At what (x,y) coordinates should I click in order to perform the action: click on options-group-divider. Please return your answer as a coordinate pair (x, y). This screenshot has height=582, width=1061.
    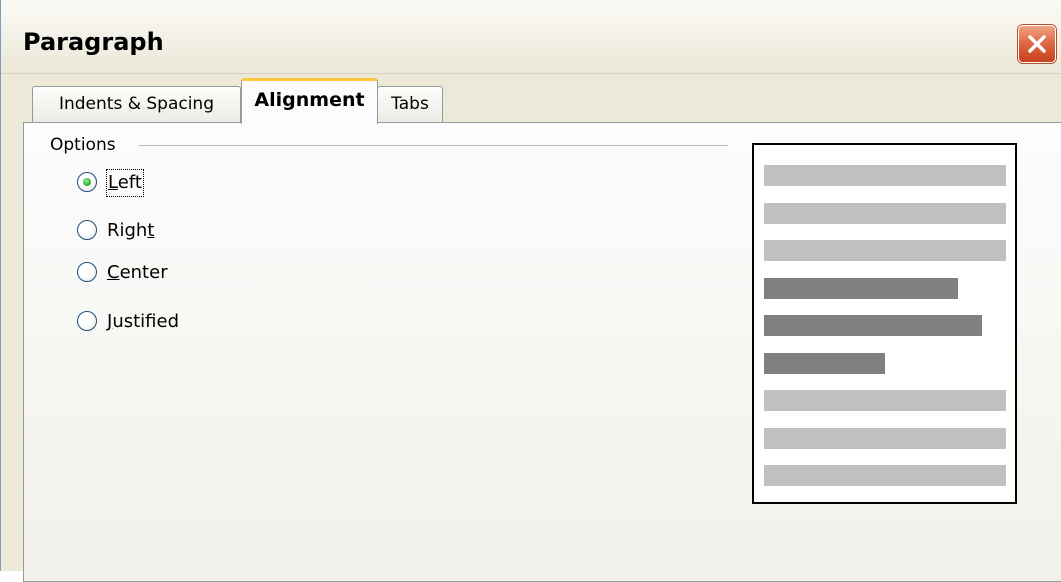
    Looking at the image, I should click on (433, 145).